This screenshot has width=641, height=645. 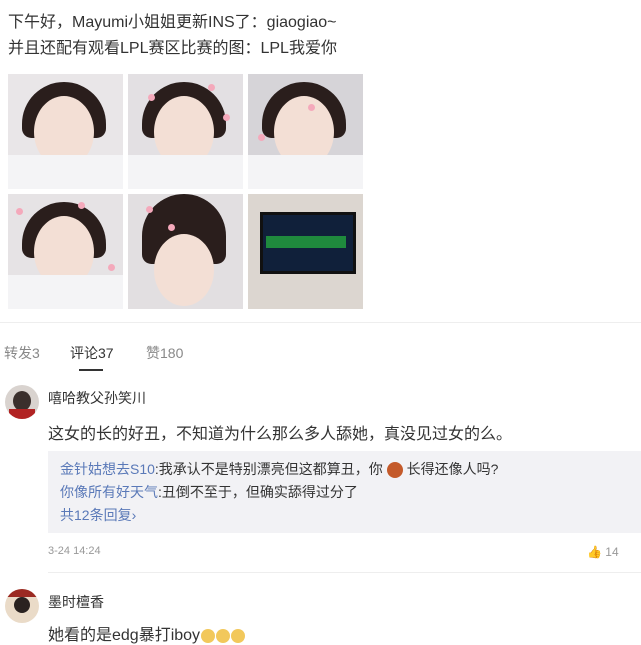 What do you see at coordinates (612, 552) in the screenshot?
I see `like-count: 14` at bounding box center [612, 552].